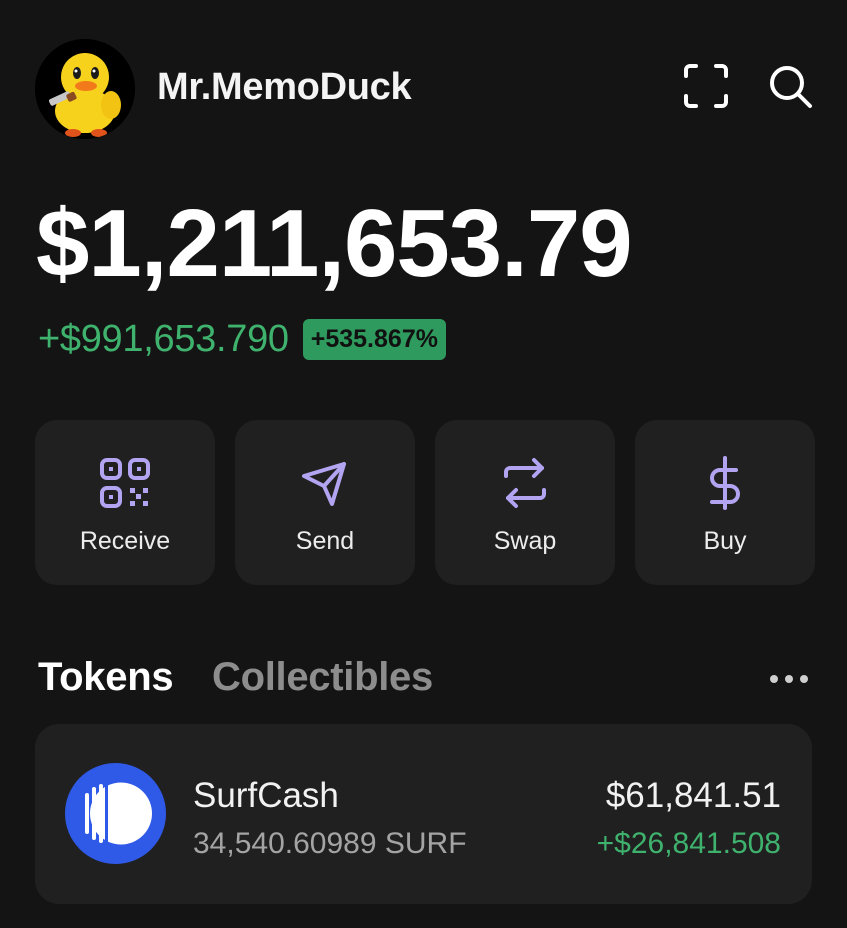  I want to click on balance-change: +$991,653.790 +535.867%, so click(242, 339).